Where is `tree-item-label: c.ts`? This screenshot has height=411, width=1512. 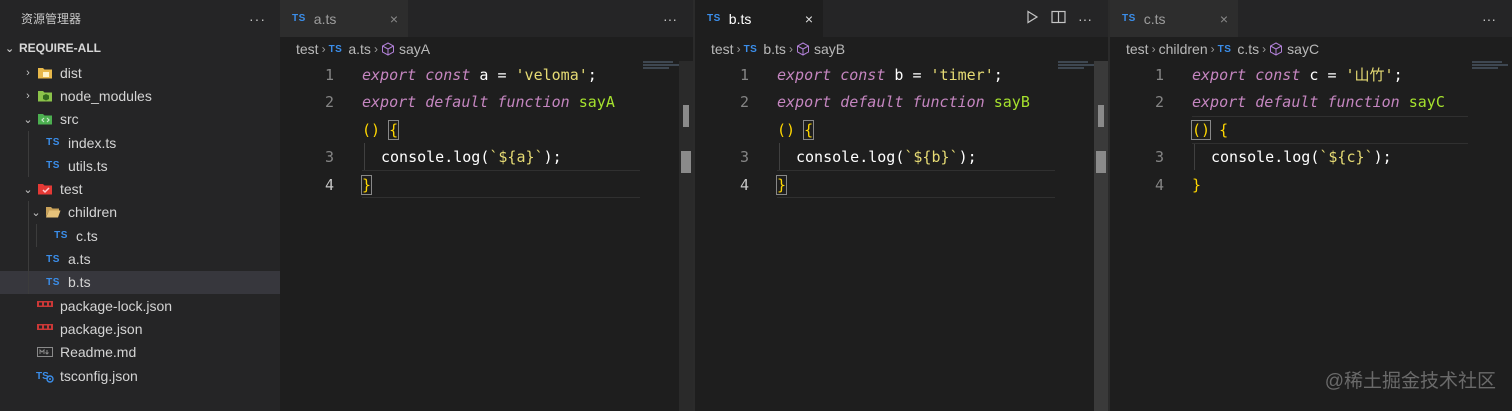 tree-item-label: c.ts is located at coordinates (87, 235).